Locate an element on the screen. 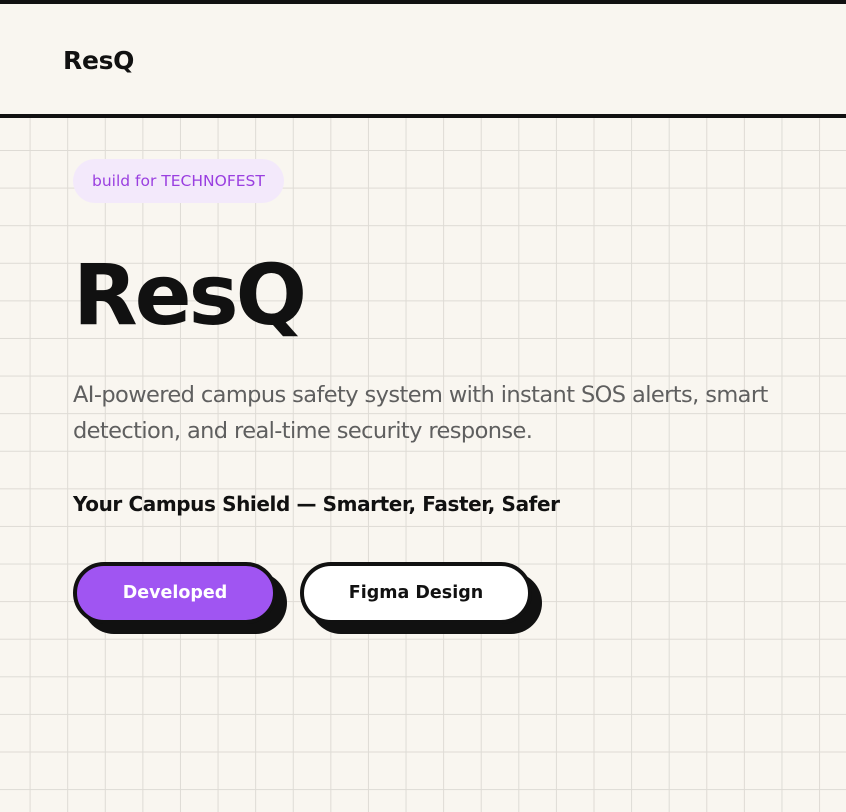 The image size is (846, 812). hero-title: ResQ is located at coordinates (190, 295).